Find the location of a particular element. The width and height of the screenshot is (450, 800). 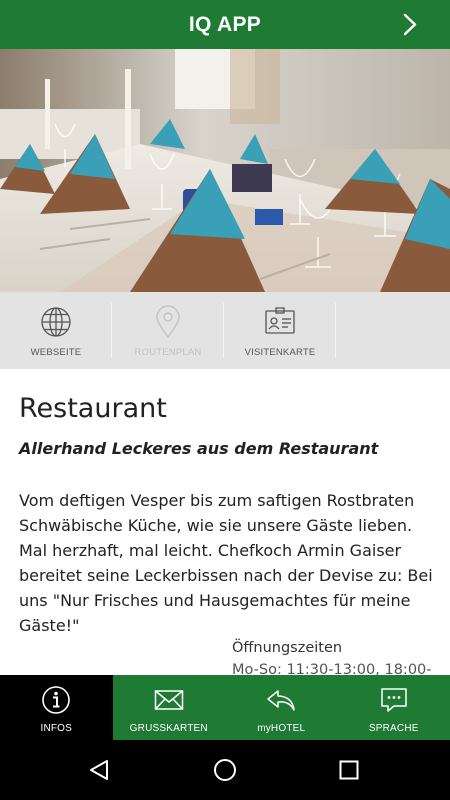

bottom-navigation: INFOS GRUSSKARTEN myHOTEL SPRACHE is located at coordinates (225, 707).